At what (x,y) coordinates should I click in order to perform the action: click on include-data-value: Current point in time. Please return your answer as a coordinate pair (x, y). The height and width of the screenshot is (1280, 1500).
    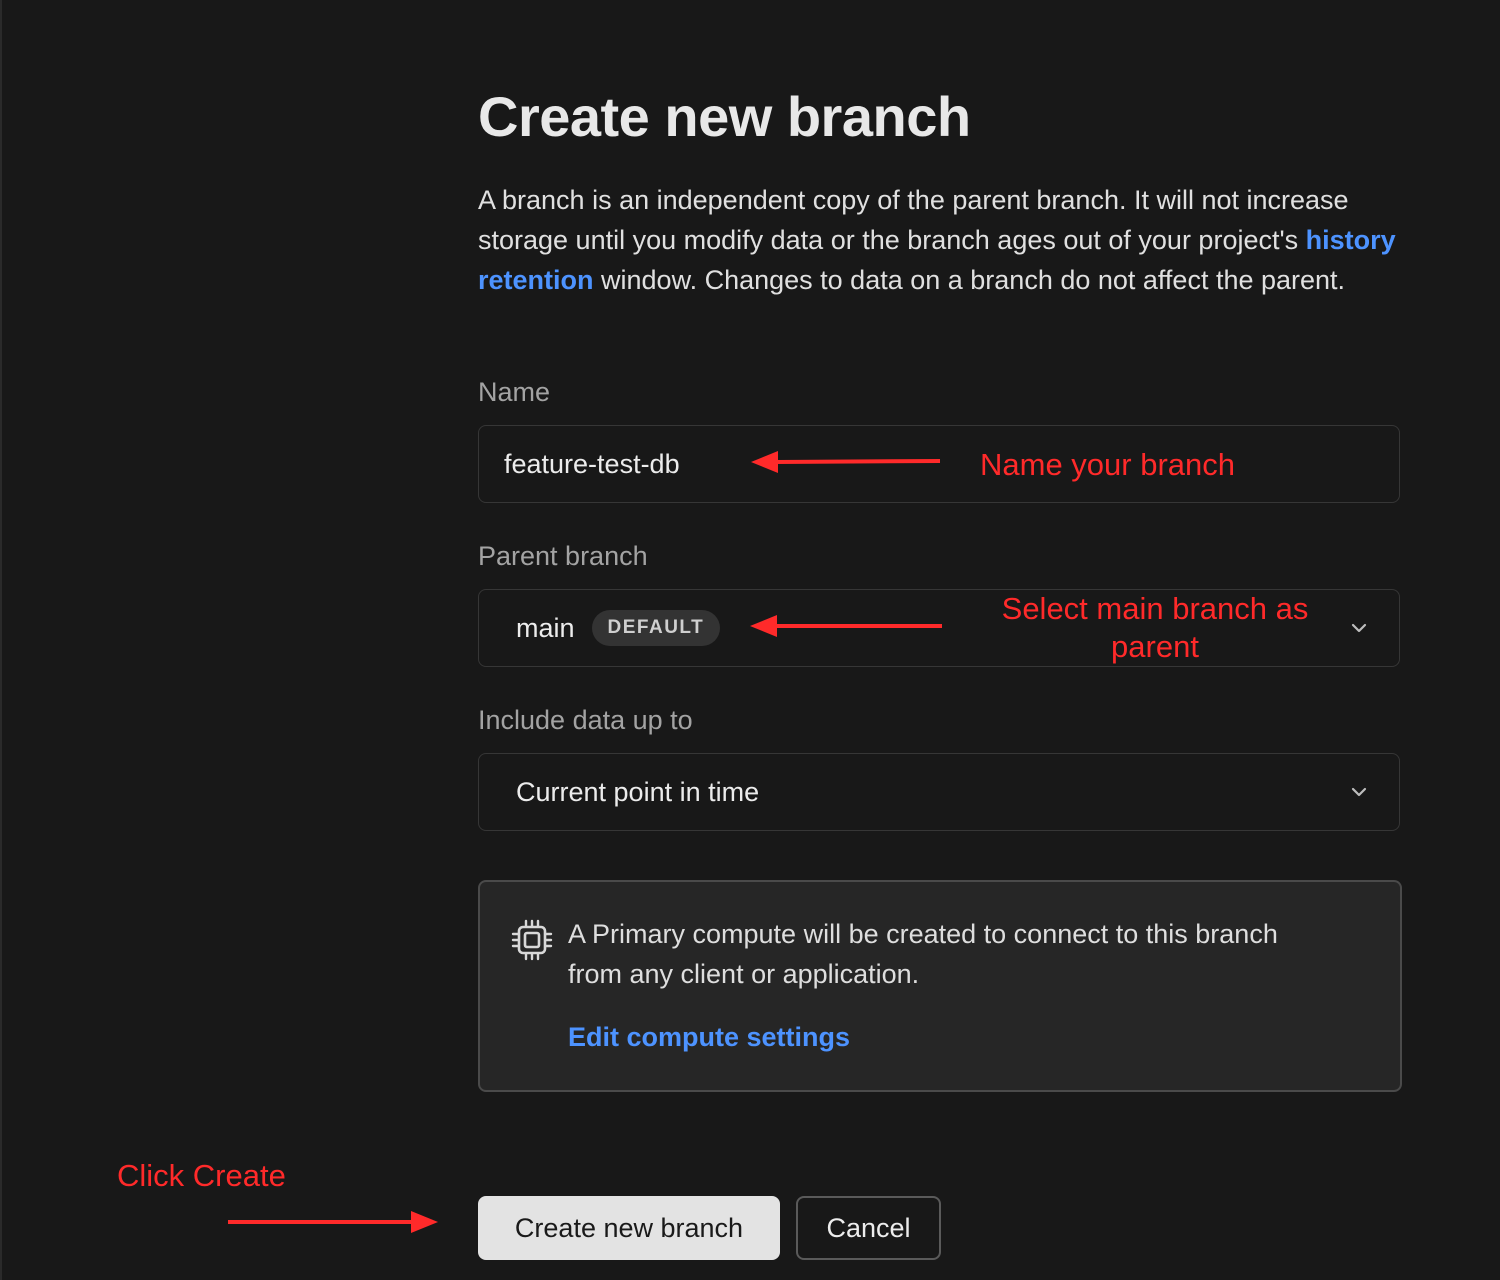
    Looking at the image, I should click on (638, 791).